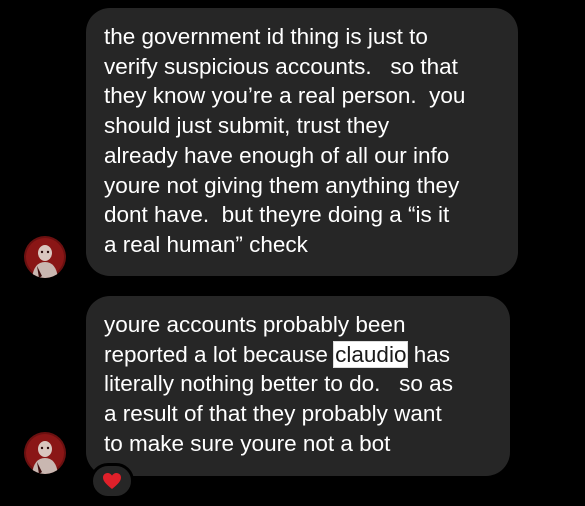 The width and height of the screenshot is (585, 506). What do you see at coordinates (206, 244) in the screenshot?
I see `message-text-line: a real human” check` at bounding box center [206, 244].